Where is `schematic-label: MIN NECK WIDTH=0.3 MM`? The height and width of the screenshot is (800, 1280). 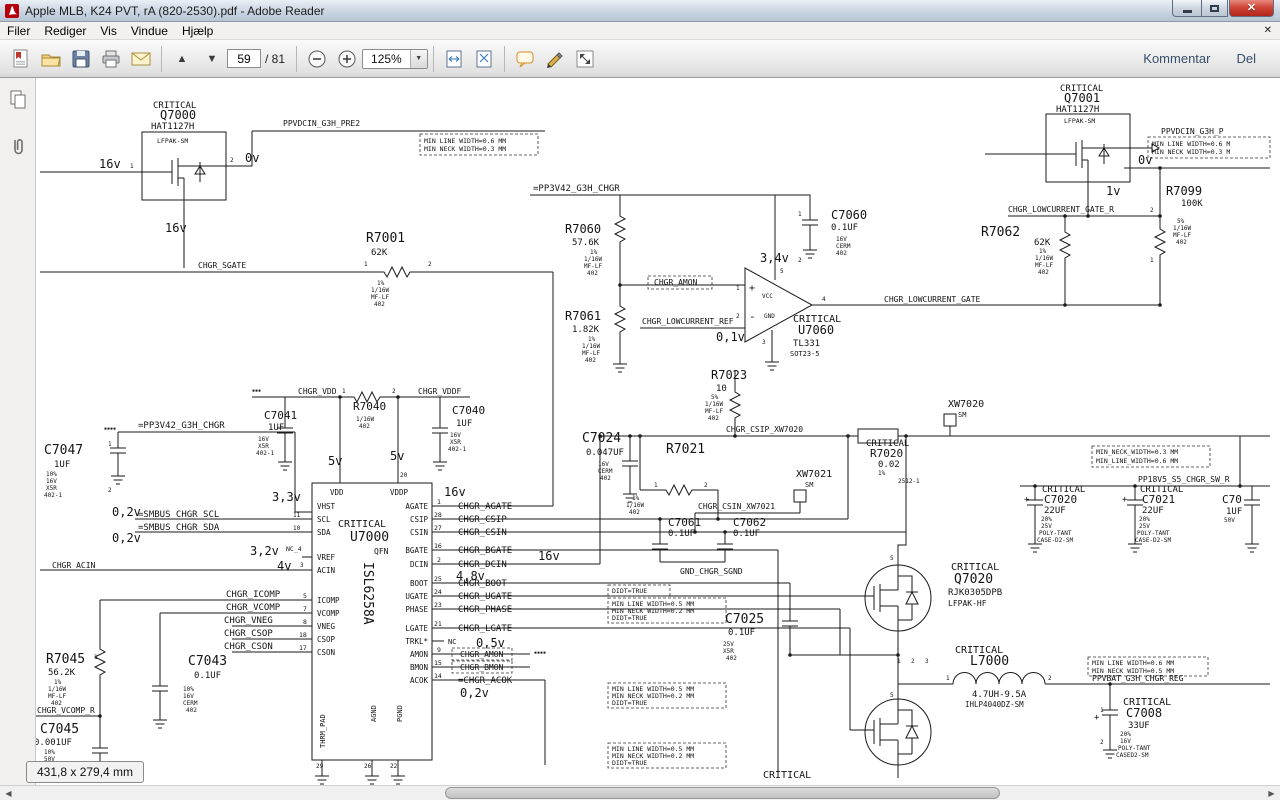 schematic-label: MIN NECK WIDTH=0.3 MM is located at coordinates (465, 149).